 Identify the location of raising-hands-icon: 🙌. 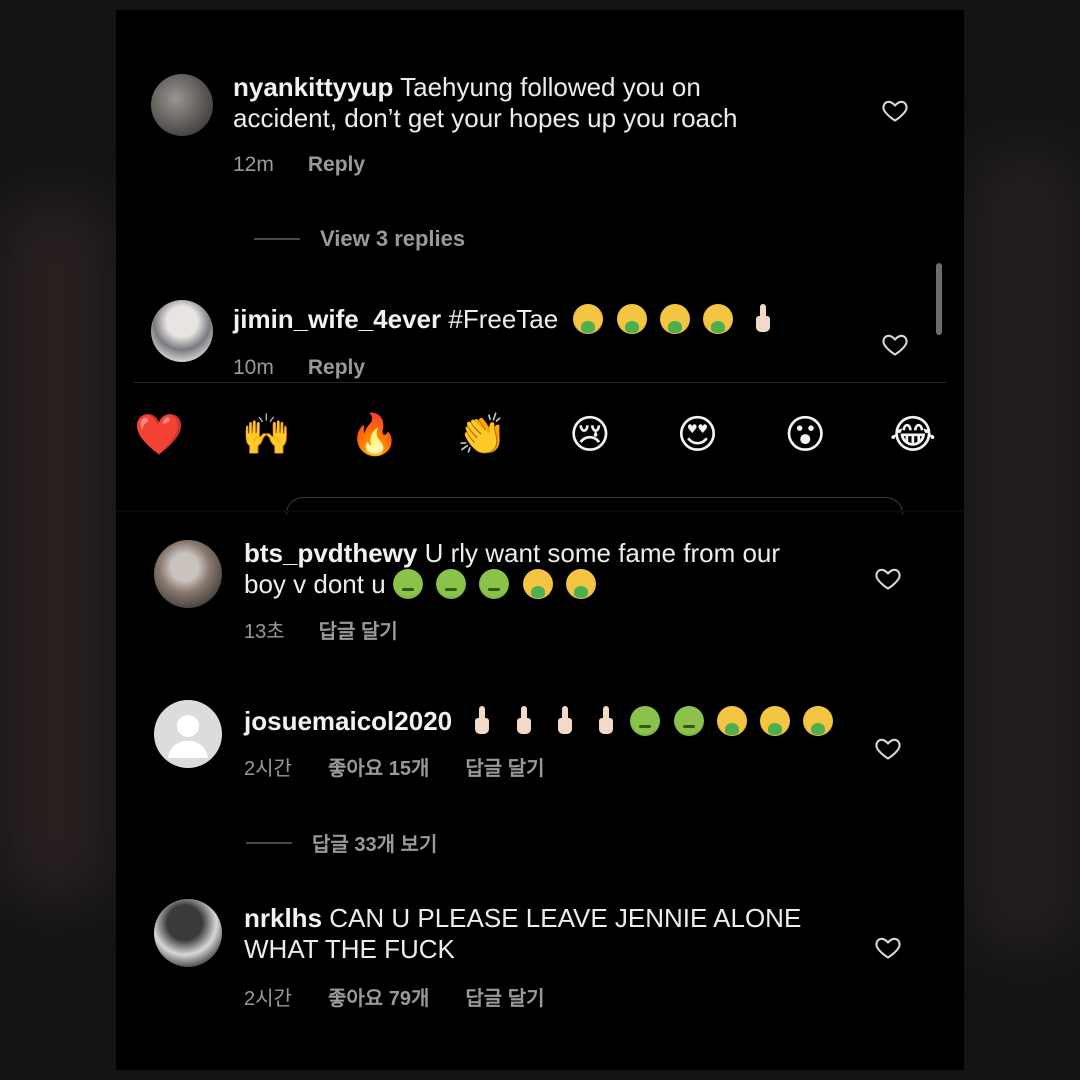
(267, 435).